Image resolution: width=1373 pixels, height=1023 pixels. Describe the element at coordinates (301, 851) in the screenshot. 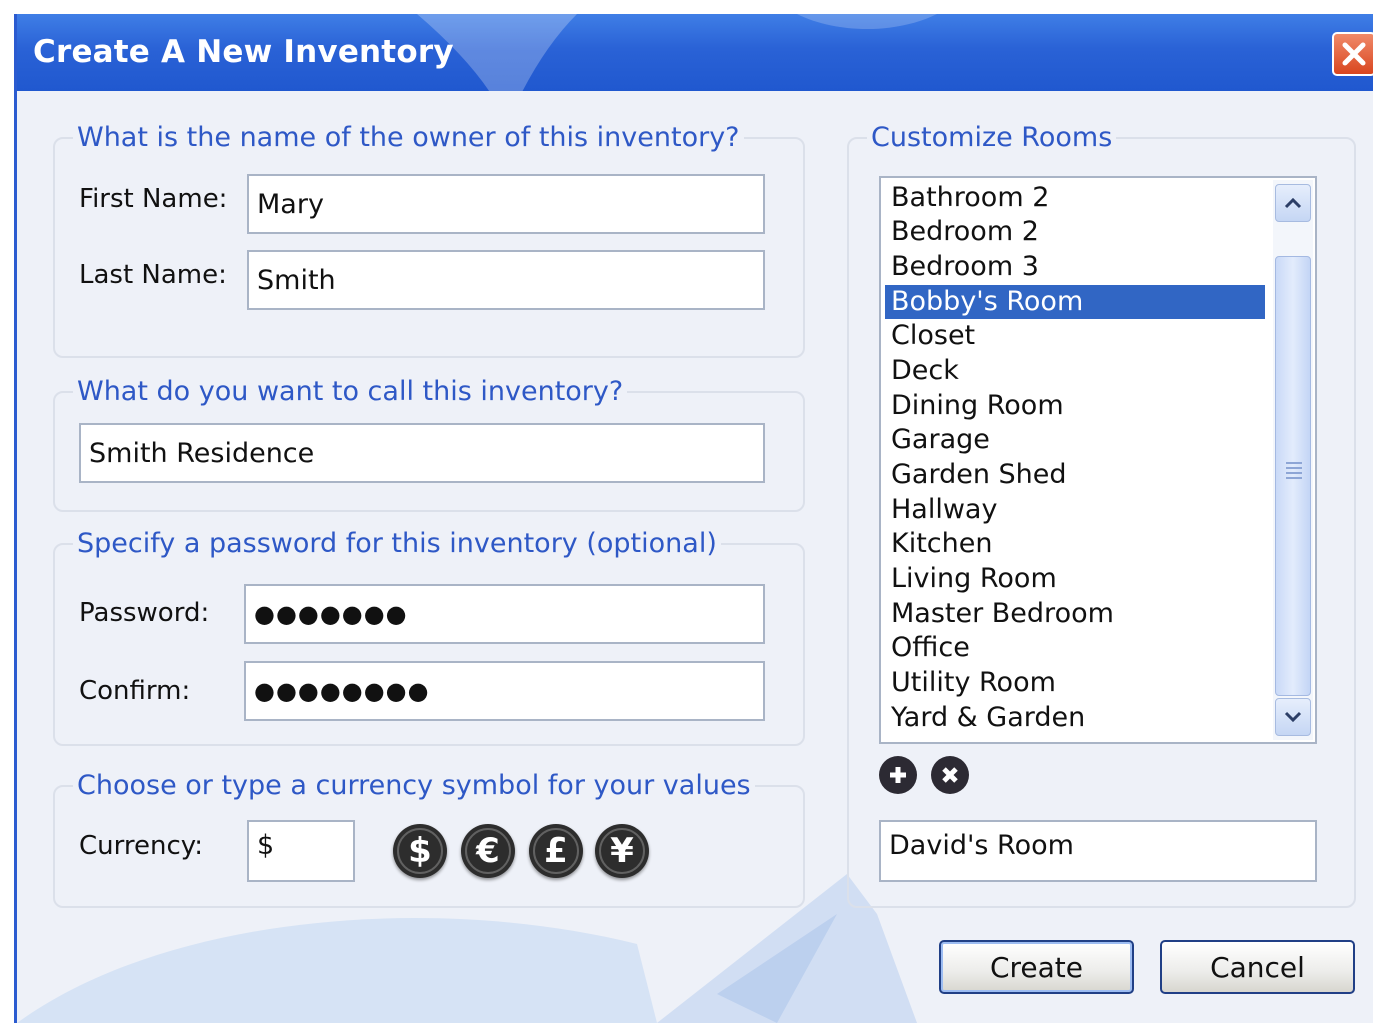

I see `currency-field: $` at that location.